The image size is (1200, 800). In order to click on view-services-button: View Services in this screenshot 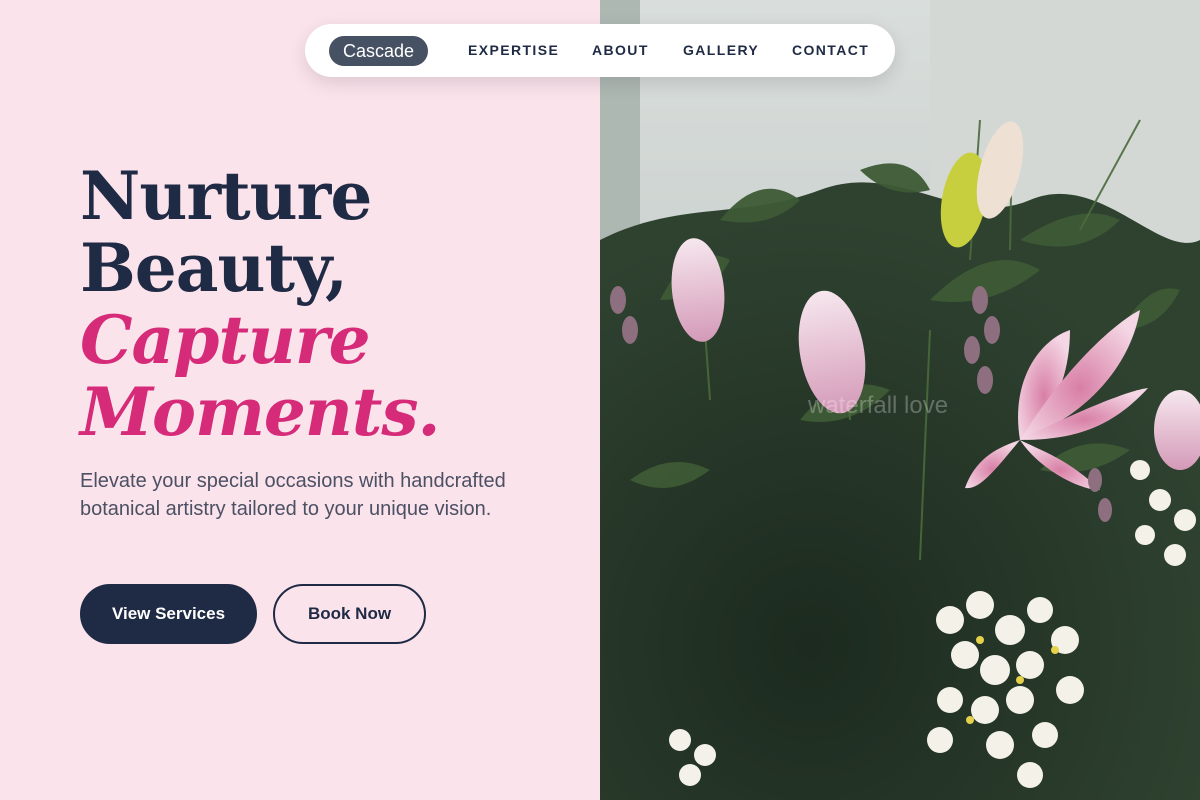, I will do `click(168, 614)`.